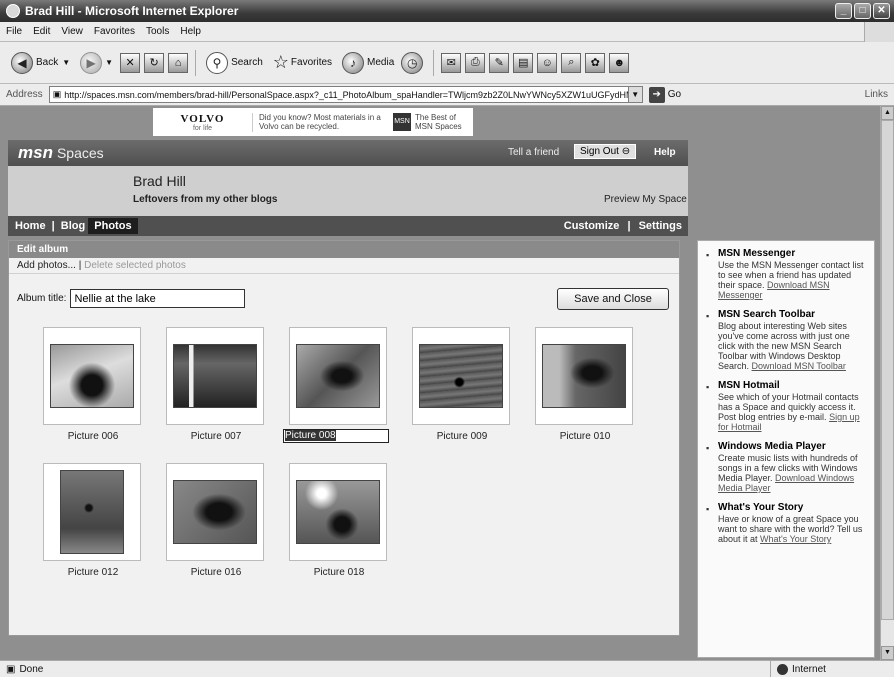 This screenshot has height=677, width=894. I want to click on photo-caption-edit: Picture 008, so click(336, 436).